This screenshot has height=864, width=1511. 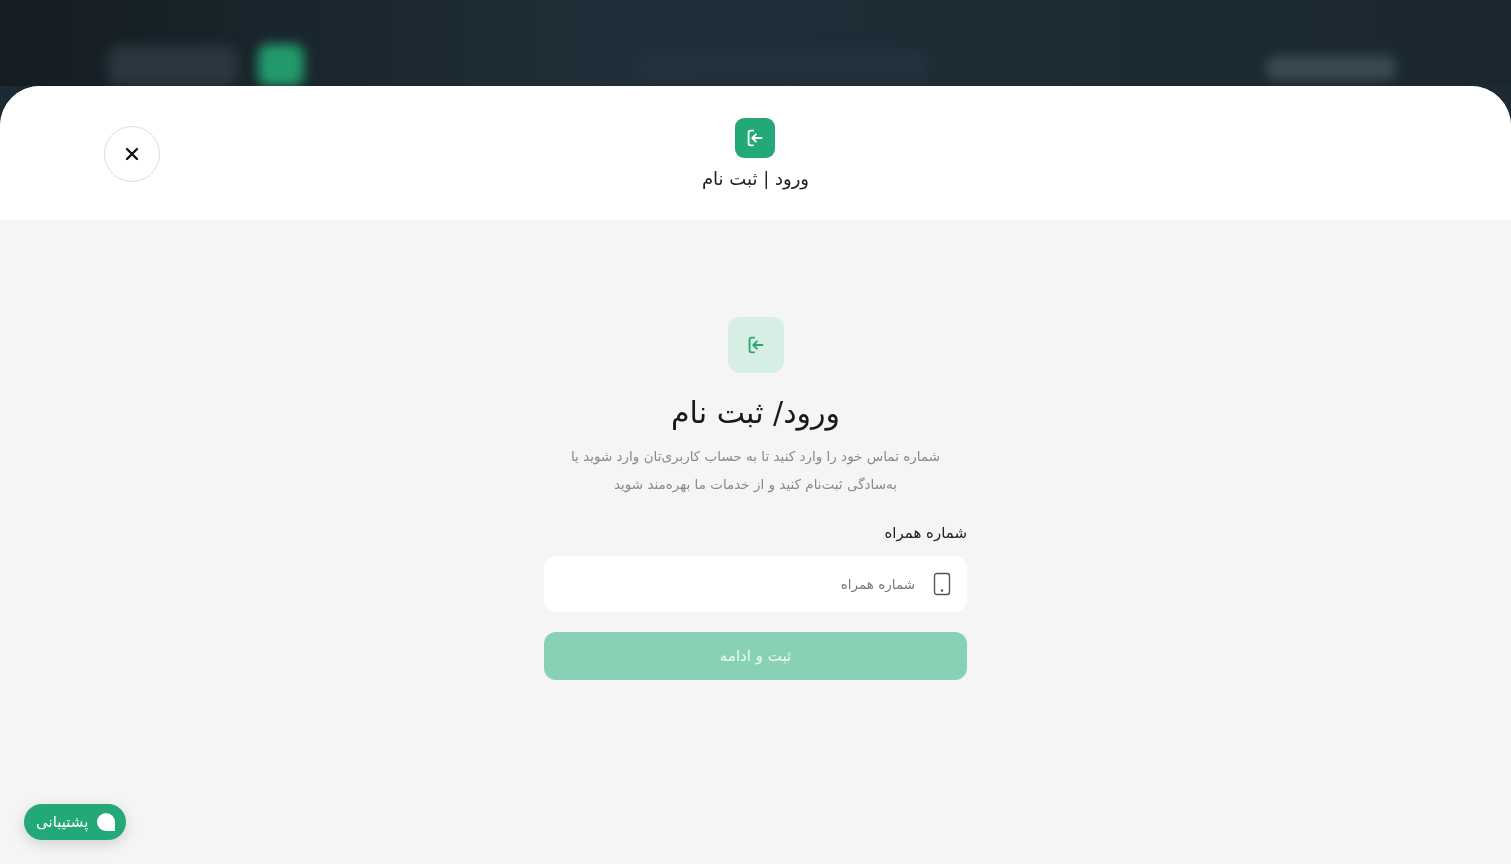 What do you see at coordinates (755, 412) in the screenshot?
I see `form-heading: ورود/ ثبت نام` at bounding box center [755, 412].